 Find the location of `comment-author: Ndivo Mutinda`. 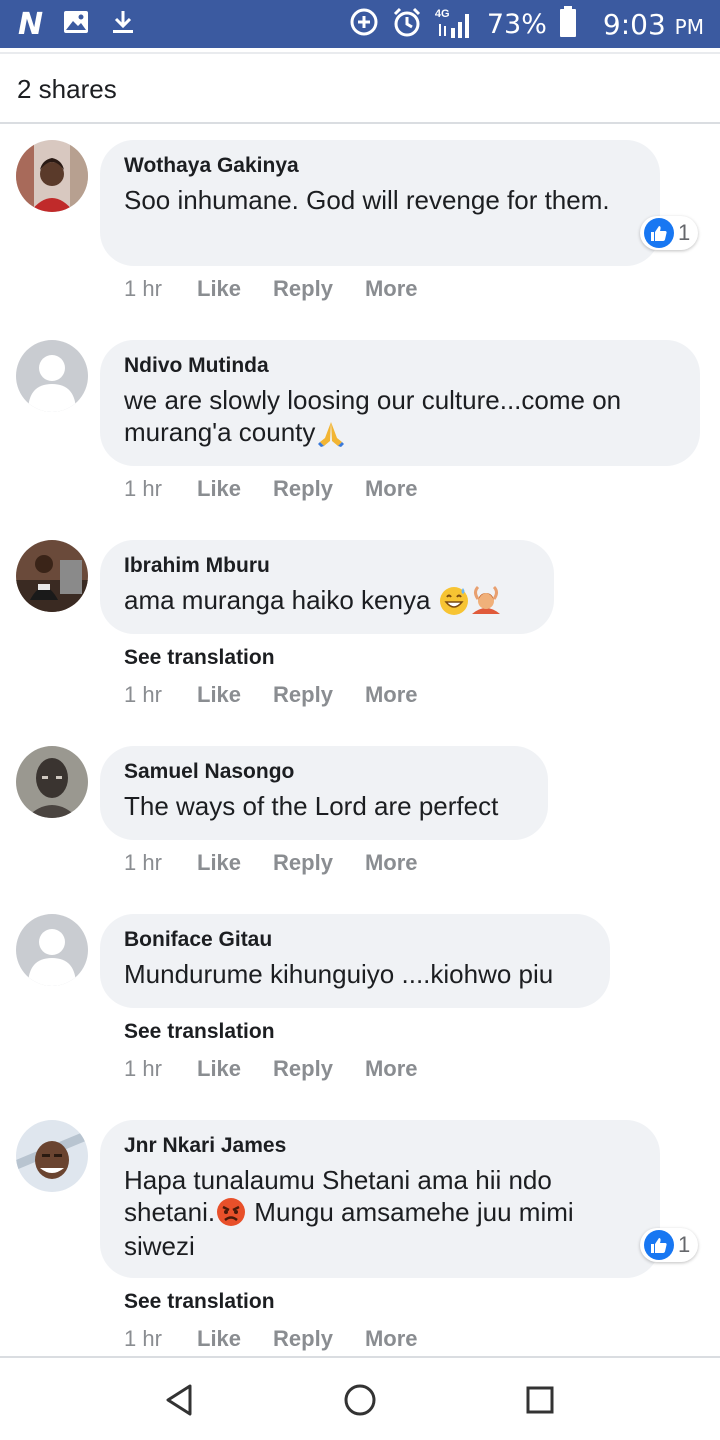

comment-author: Ndivo Mutinda is located at coordinates (400, 366).